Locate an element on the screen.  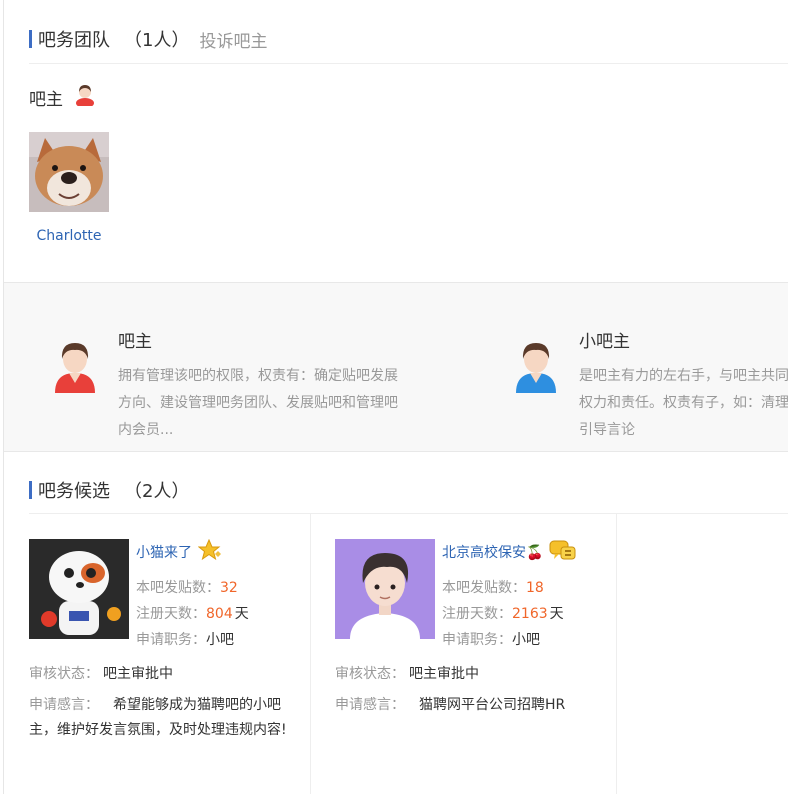
deputy-role-icon is located at coordinates (536, 366).